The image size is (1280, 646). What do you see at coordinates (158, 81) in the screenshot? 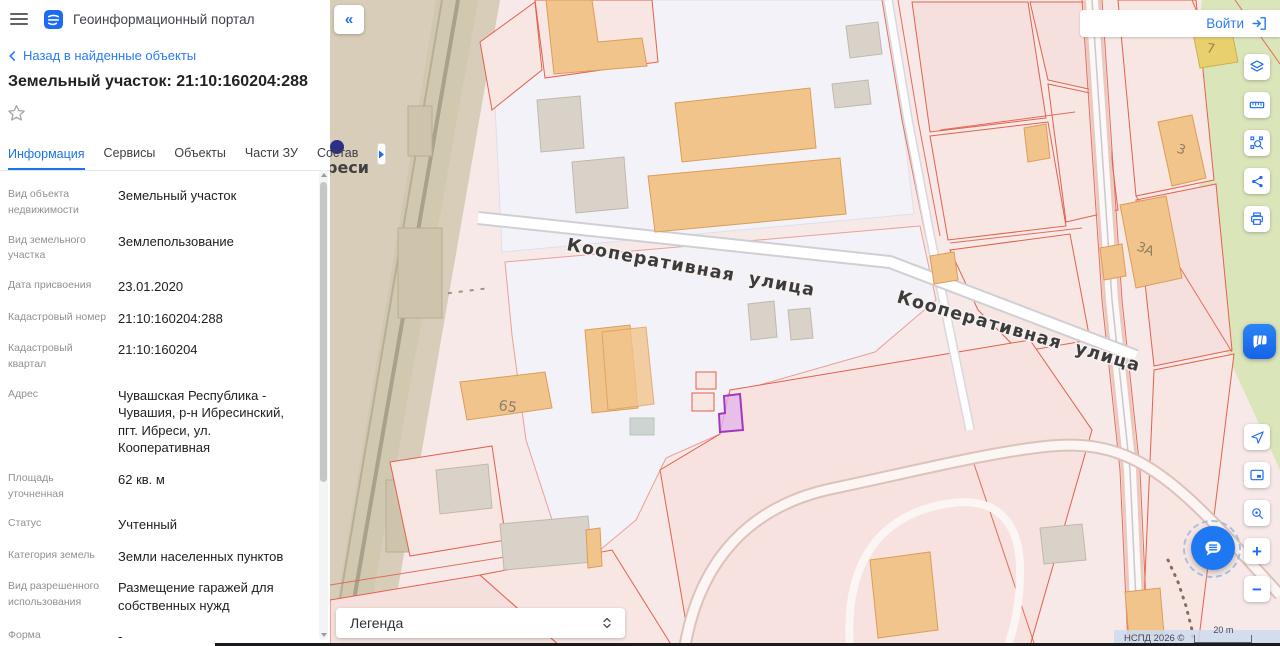
I see `page-title: Земельный участок: 21:10:160204:288` at bounding box center [158, 81].